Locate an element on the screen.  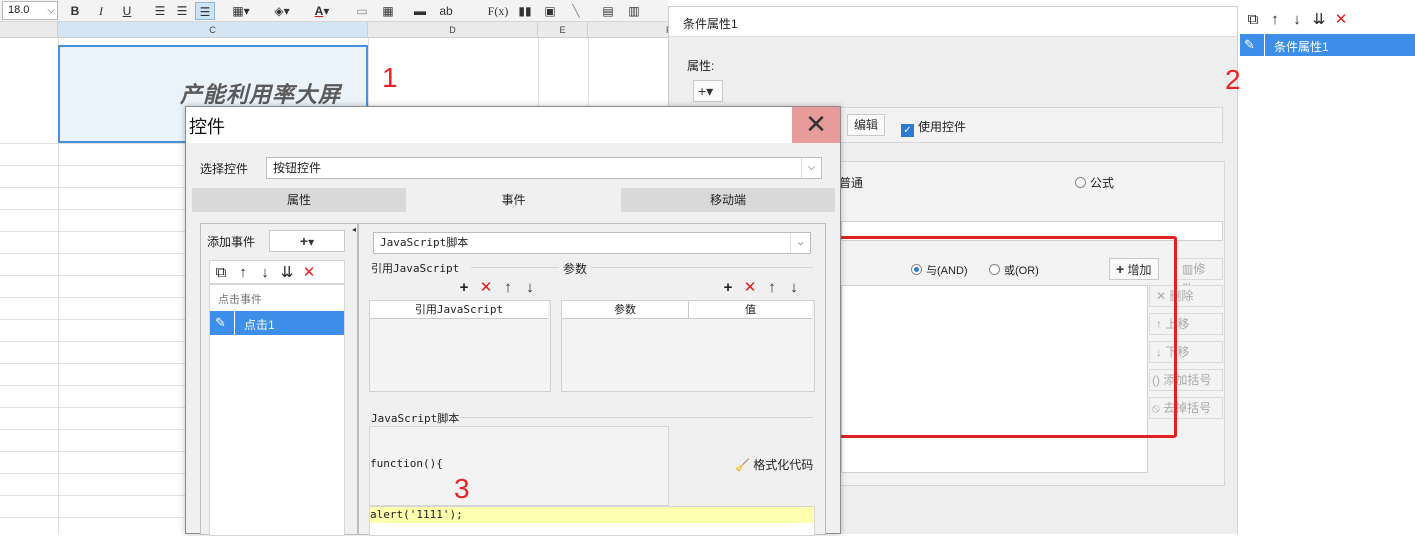
js-script-label: JavaScript脚本 is located at coordinates (415, 418).